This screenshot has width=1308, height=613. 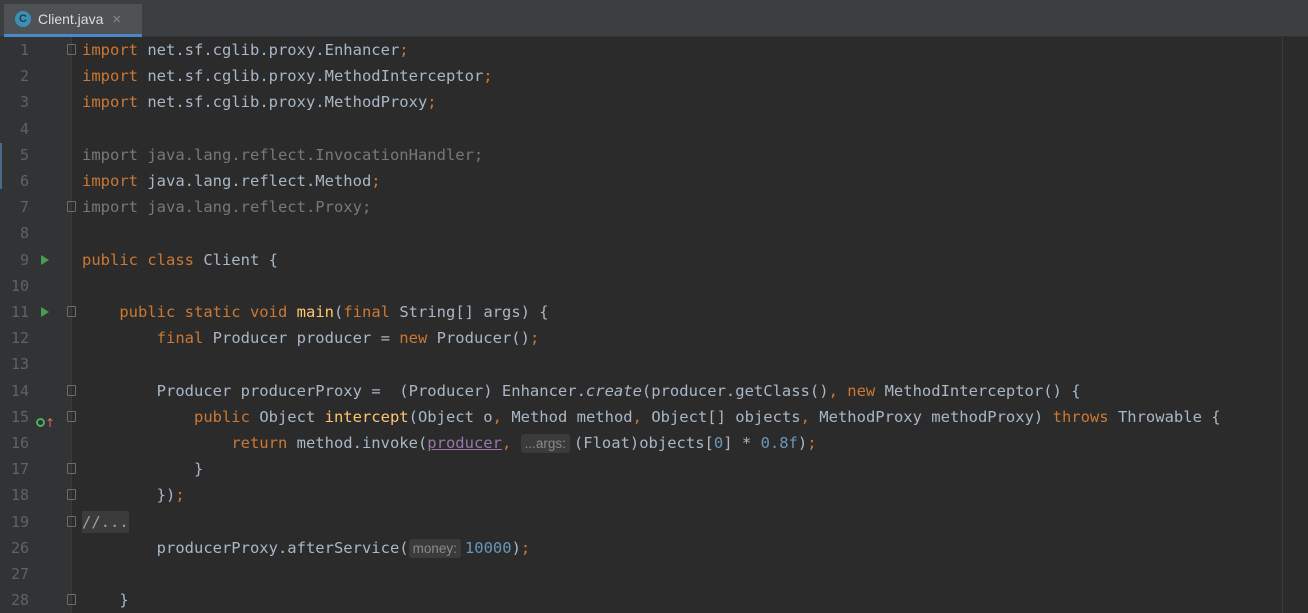 What do you see at coordinates (19, 469) in the screenshot?
I see `line-number: 17` at bounding box center [19, 469].